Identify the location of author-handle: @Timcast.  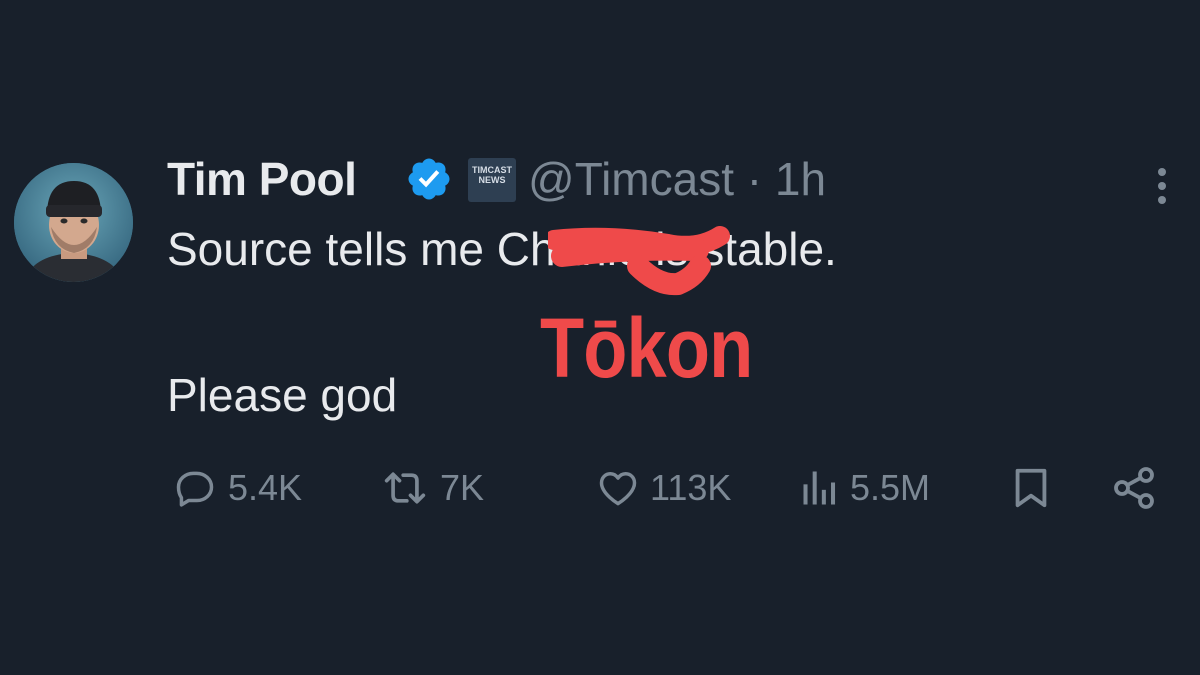
(631, 179).